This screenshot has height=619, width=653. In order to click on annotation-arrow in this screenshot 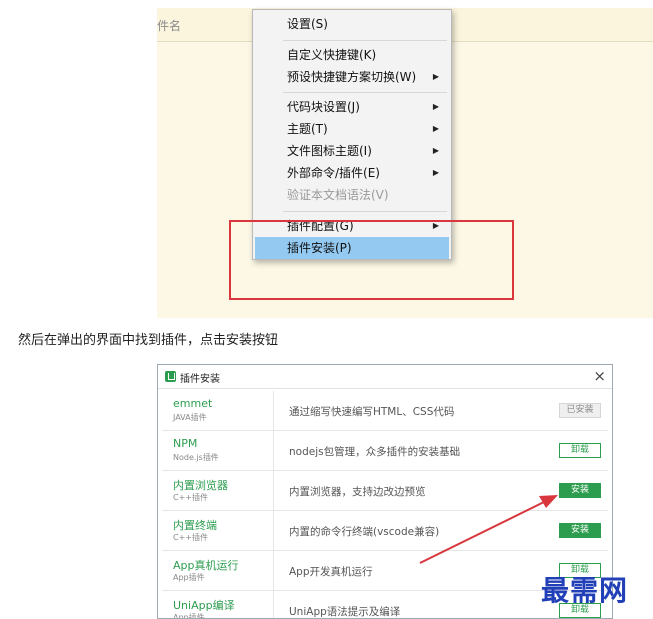, I will do `click(488, 529)`.